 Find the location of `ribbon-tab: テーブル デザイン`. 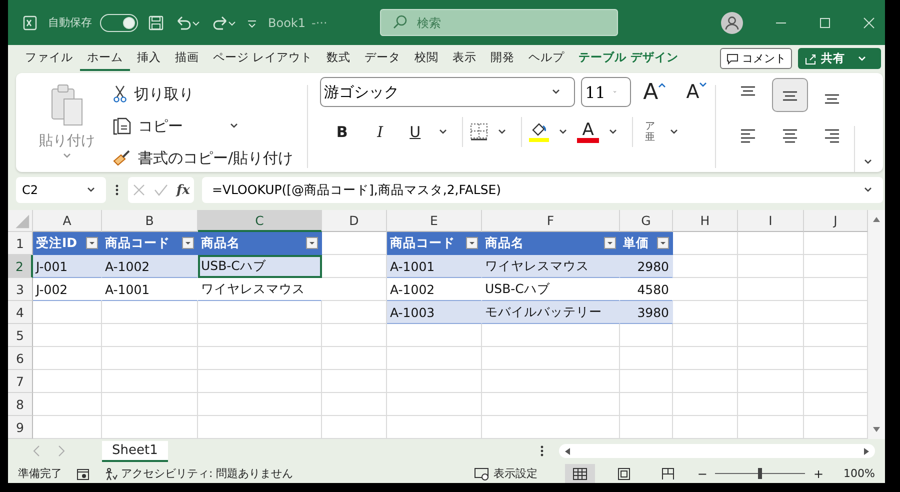

ribbon-tab: テーブル デザイン is located at coordinates (629, 58).